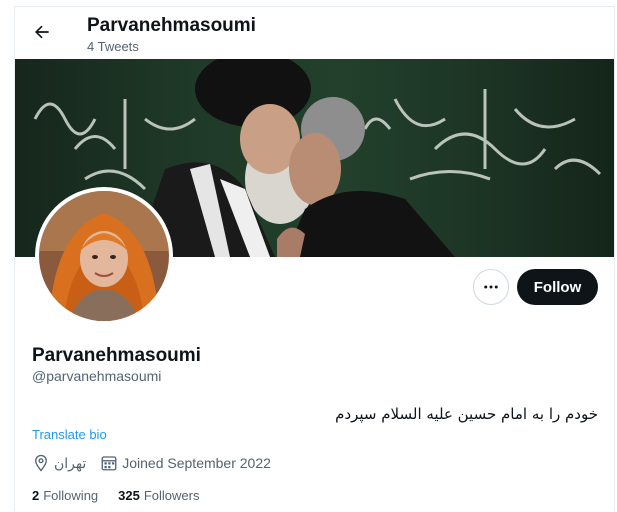 The width and height of the screenshot is (617, 512). I want to click on back-button, so click(42, 32).